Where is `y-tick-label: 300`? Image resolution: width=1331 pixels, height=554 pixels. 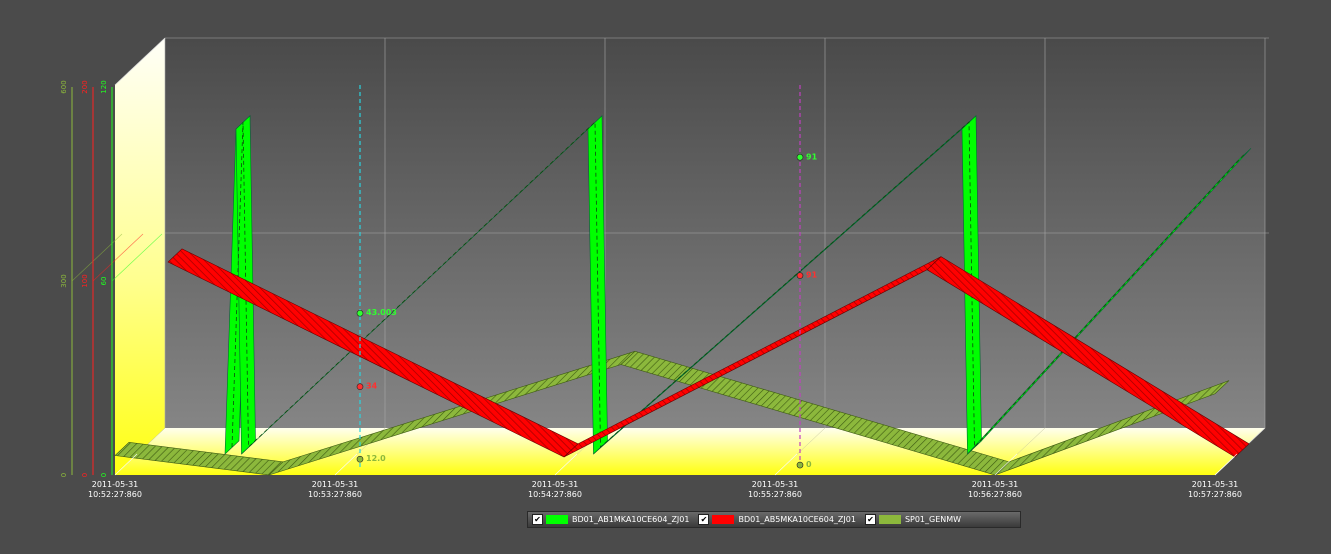 y-tick-label: 300 is located at coordinates (64, 280).